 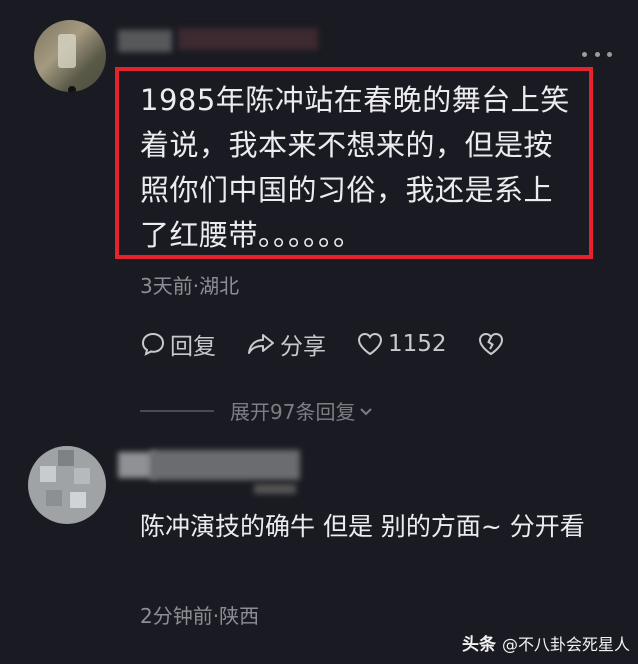 What do you see at coordinates (177, 410) in the screenshot?
I see `divider-line` at bounding box center [177, 410].